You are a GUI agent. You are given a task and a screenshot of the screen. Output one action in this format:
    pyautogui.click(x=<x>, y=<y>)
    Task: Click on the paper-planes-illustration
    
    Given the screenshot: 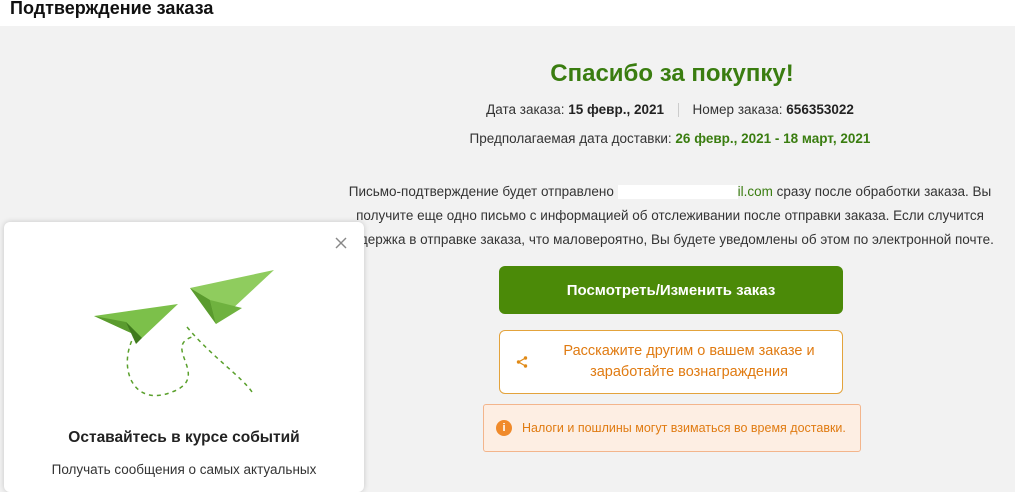 What is the action you would take?
    pyautogui.click(x=187, y=339)
    